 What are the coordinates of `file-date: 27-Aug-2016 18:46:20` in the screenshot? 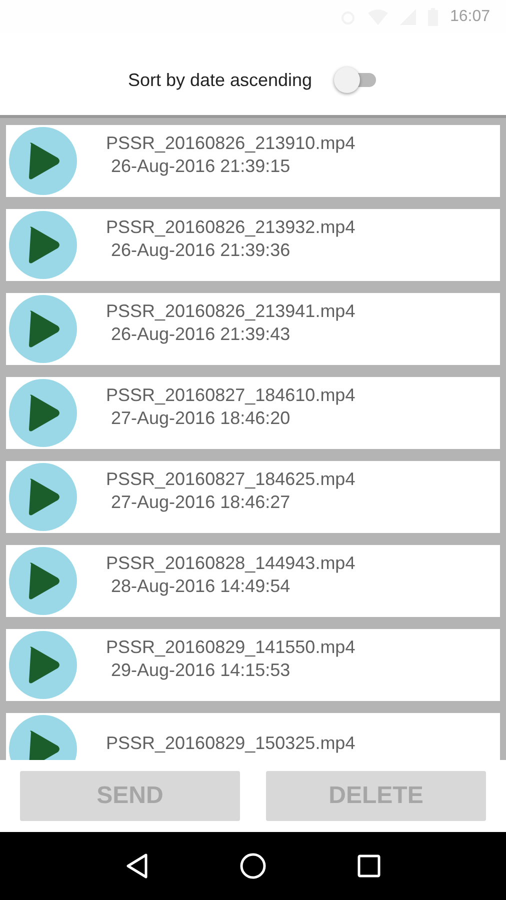 It's located at (201, 418).